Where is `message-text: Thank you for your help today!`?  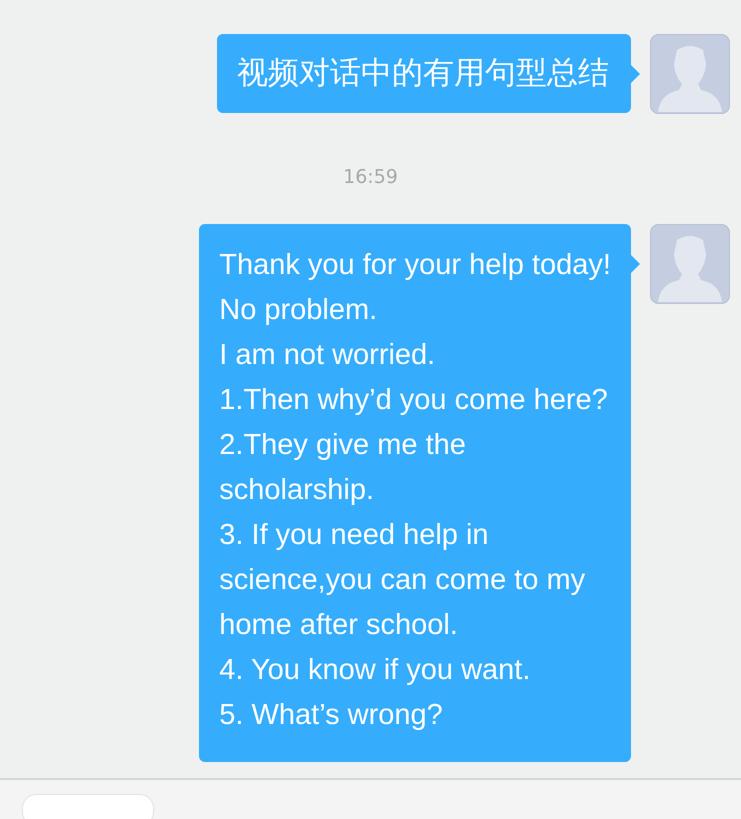 message-text: Thank you for your help today! is located at coordinates (415, 265).